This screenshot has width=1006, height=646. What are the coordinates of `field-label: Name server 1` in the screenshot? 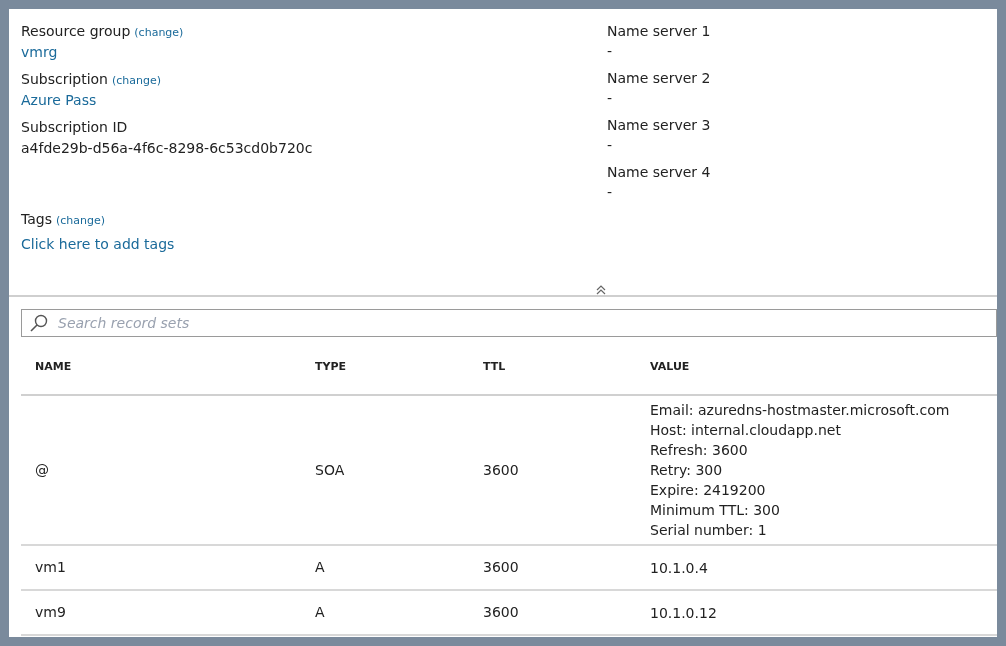 It's located at (659, 31).